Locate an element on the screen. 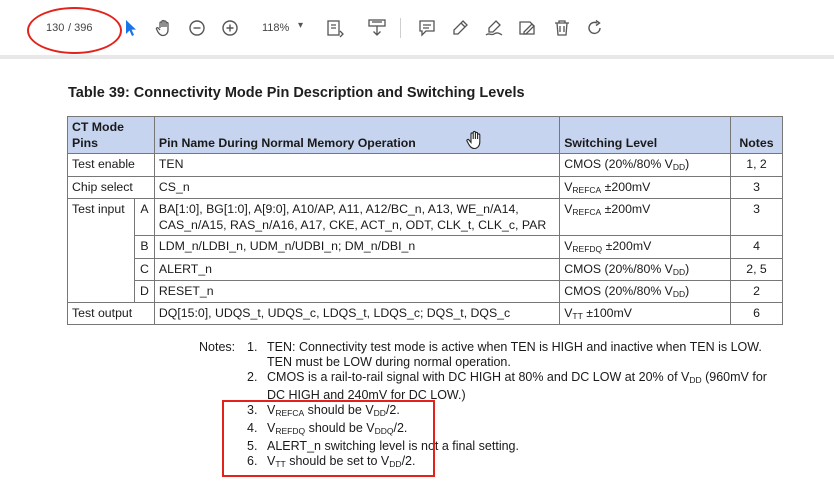  row-mode: Chip select is located at coordinates (111, 187).